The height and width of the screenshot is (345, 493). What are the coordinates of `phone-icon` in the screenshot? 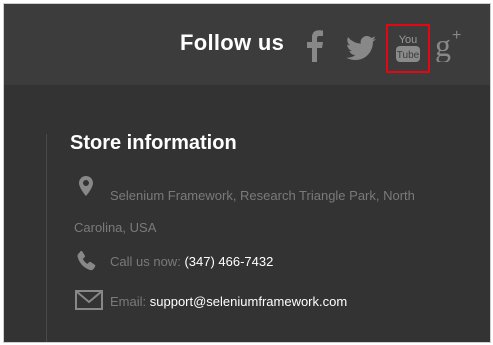 It's located at (87, 263).